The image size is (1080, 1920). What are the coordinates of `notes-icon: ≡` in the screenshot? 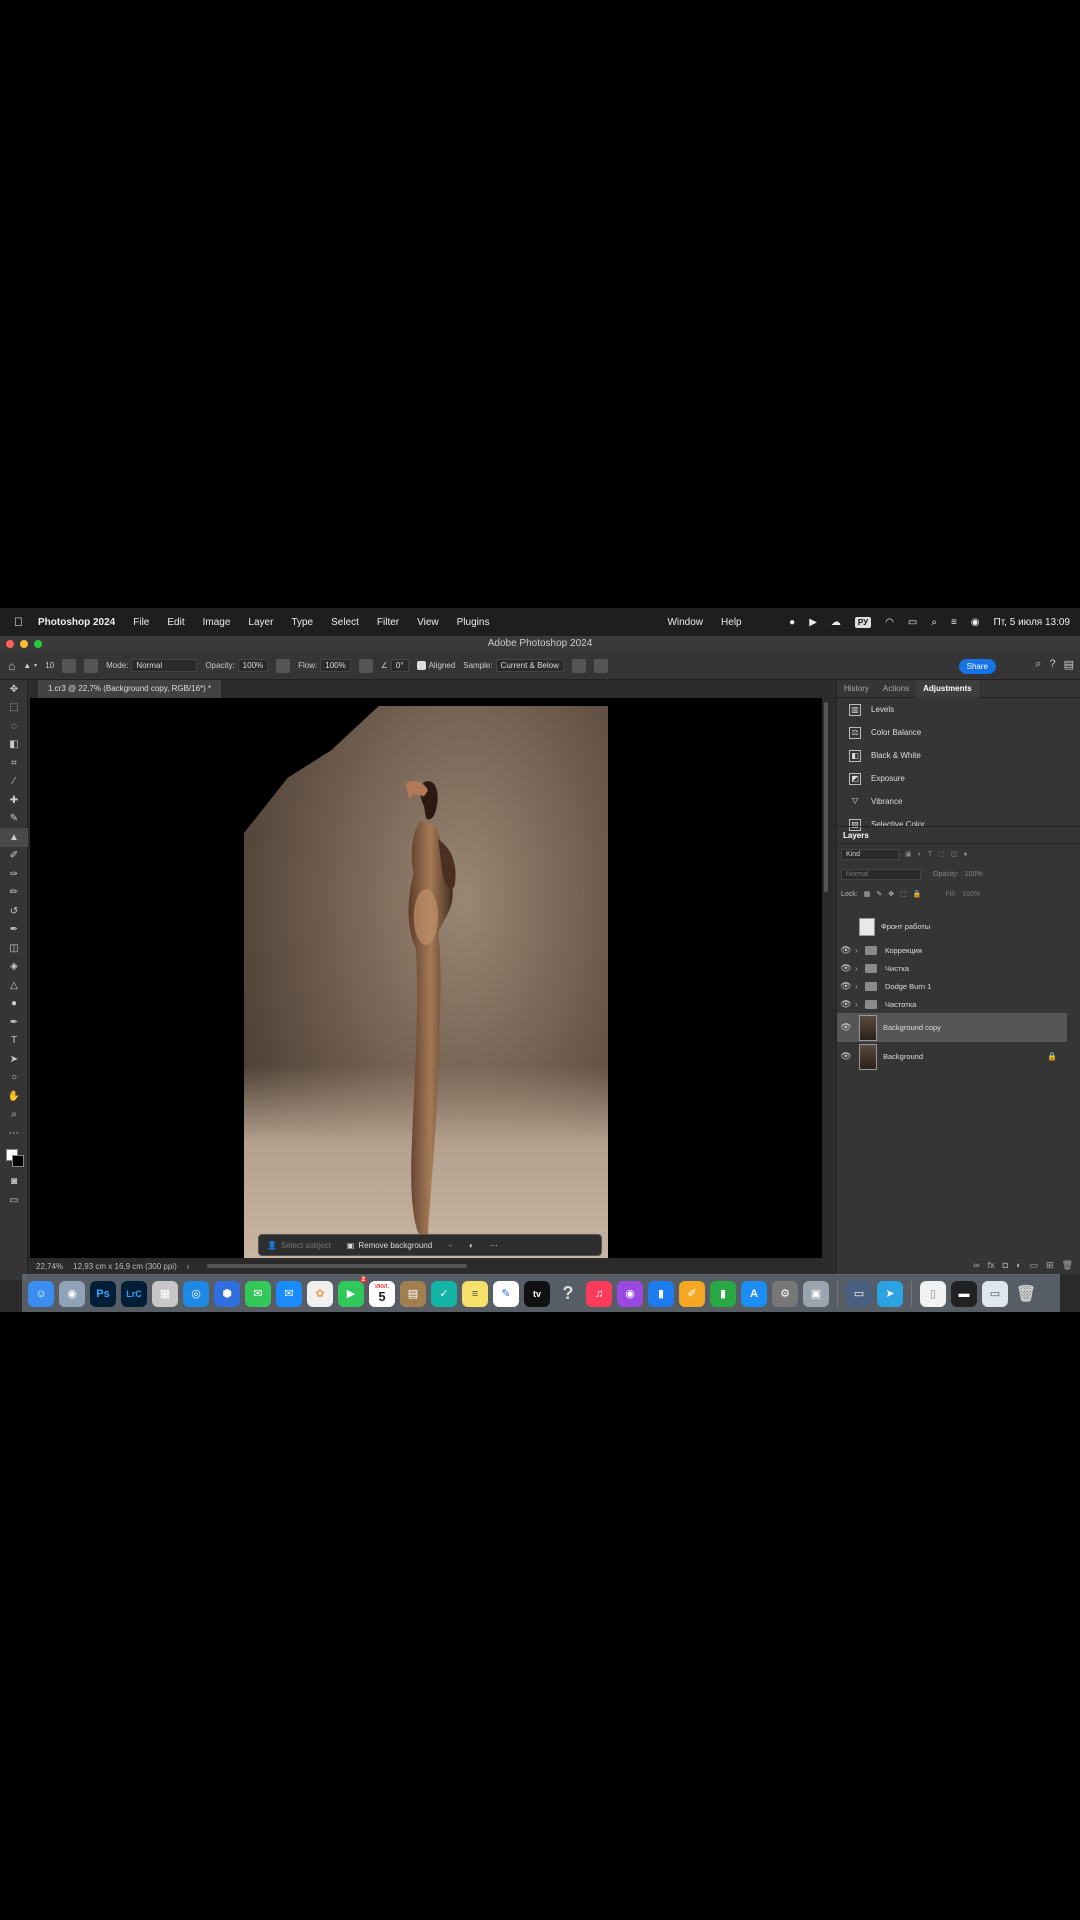 It's located at (475, 1293).